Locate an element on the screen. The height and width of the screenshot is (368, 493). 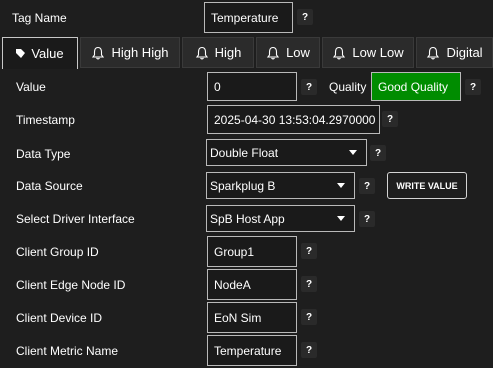
client-device-id-help-icon: ? is located at coordinates (309, 317).